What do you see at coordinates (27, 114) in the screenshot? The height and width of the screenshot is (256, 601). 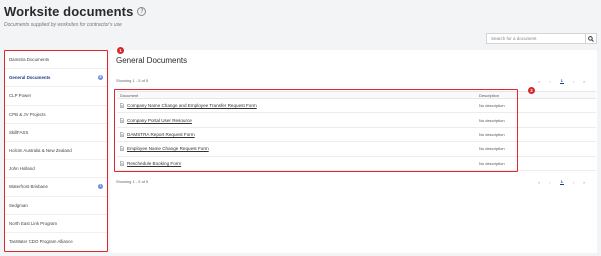 I see `sidebar-item-label: CPB & JV Projects` at bounding box center [27, 114].